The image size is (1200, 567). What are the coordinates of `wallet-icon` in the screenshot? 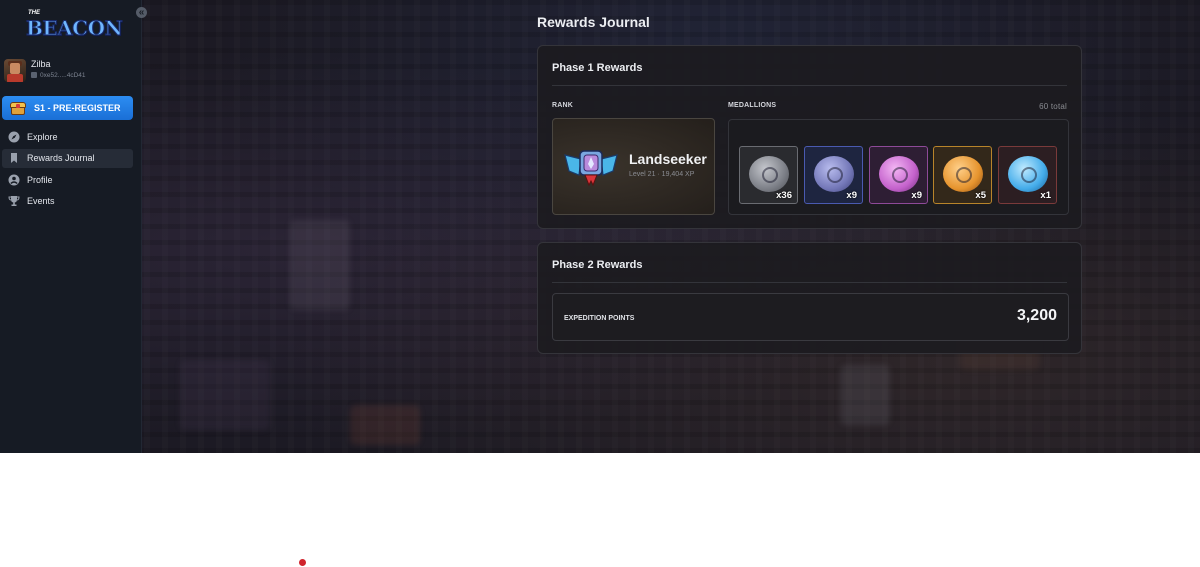 It's located at (34, 75).